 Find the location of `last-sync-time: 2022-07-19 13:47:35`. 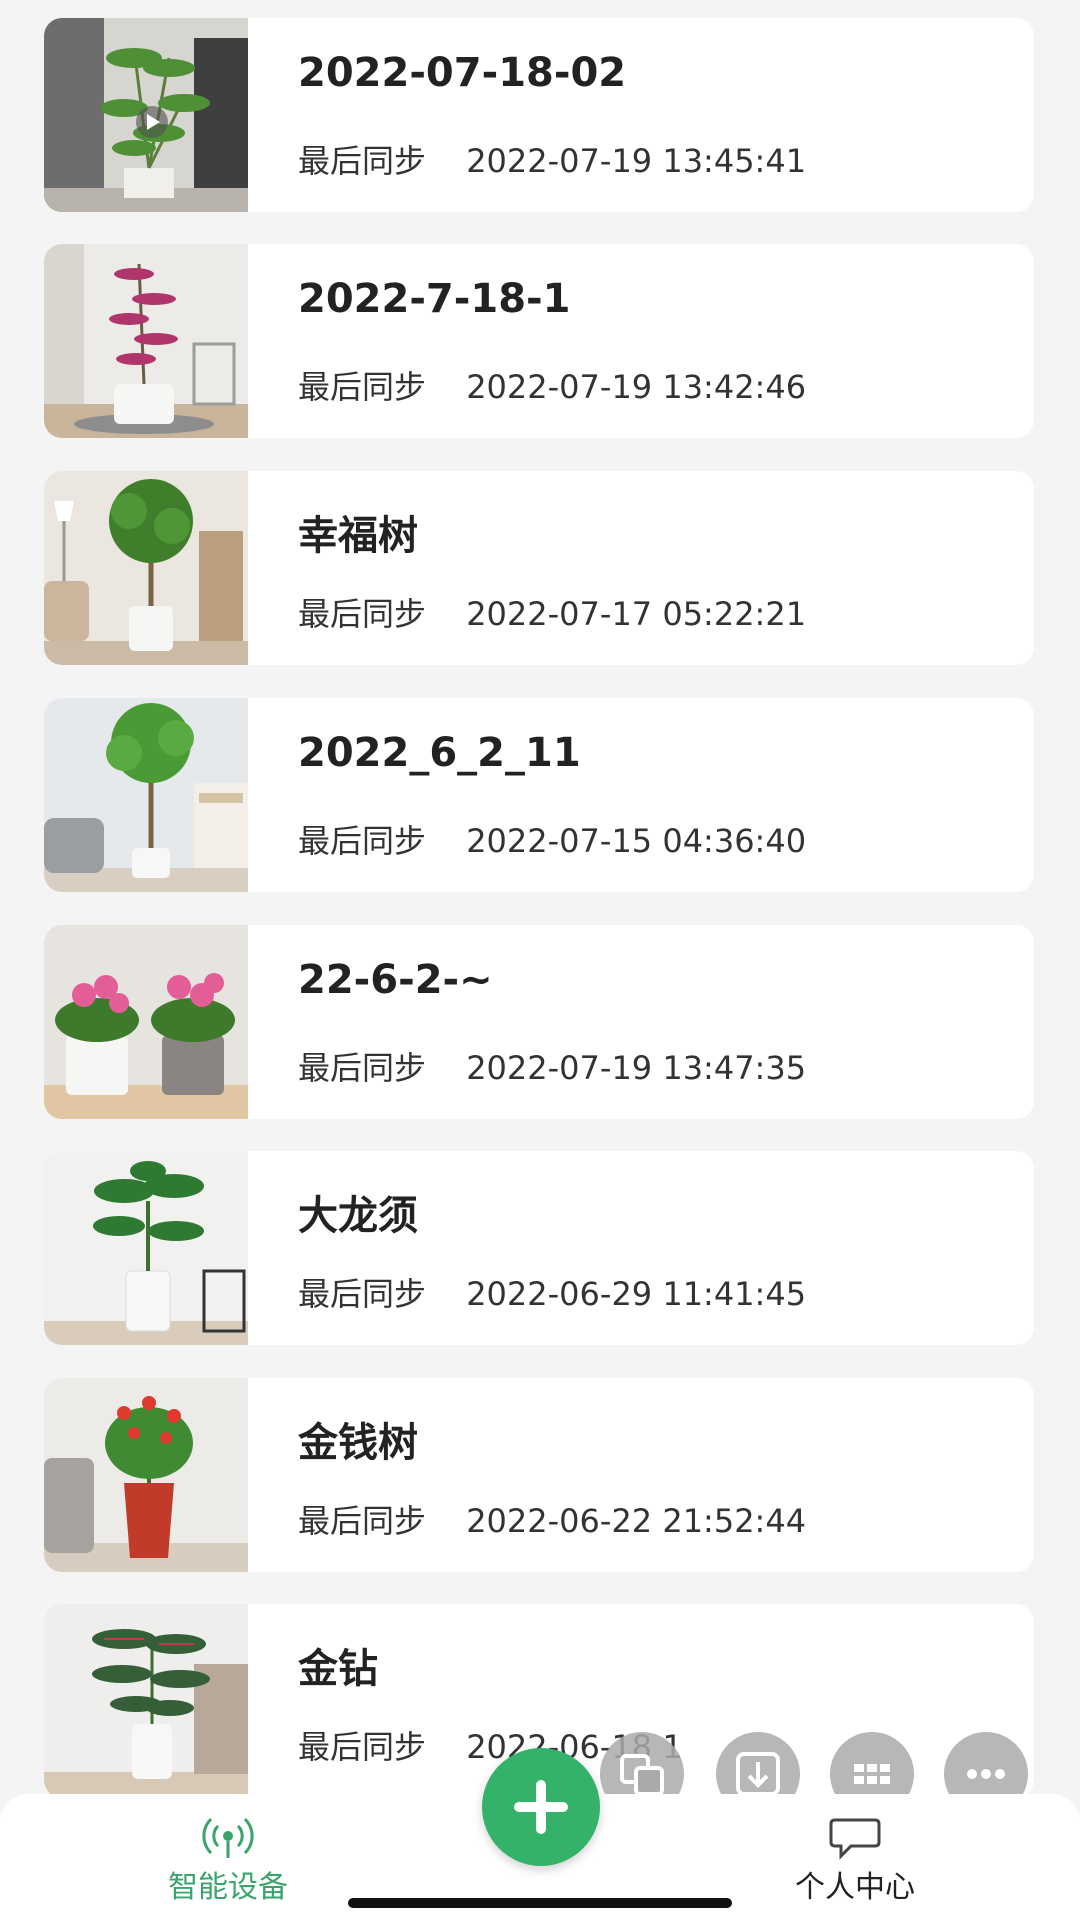

last-sync-time: 2022-07-19 13:47:35 is located at coordinates (636, 1068).